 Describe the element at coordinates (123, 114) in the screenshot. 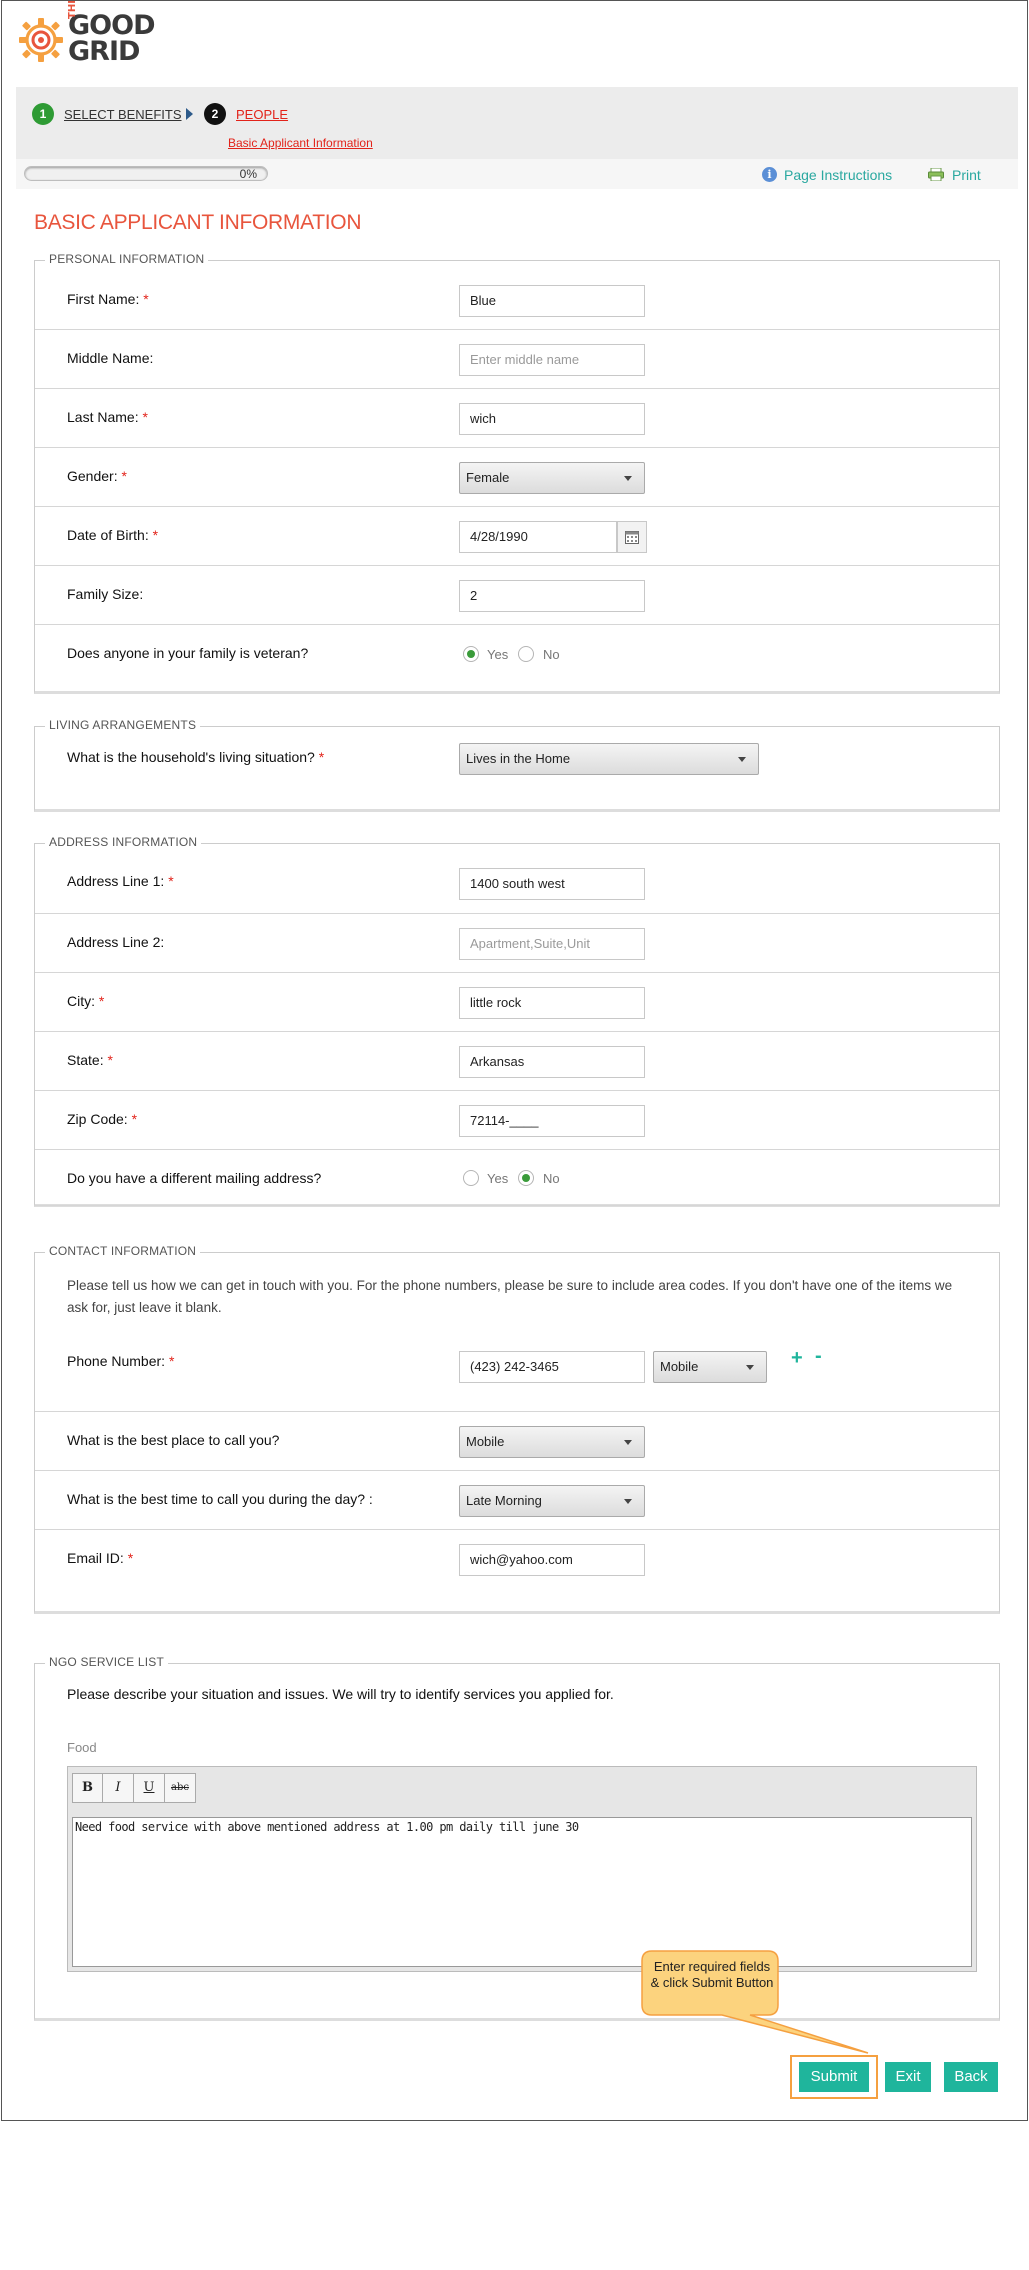

I see `step-select-benefits-link: SELECT BENEFITS` at that location.